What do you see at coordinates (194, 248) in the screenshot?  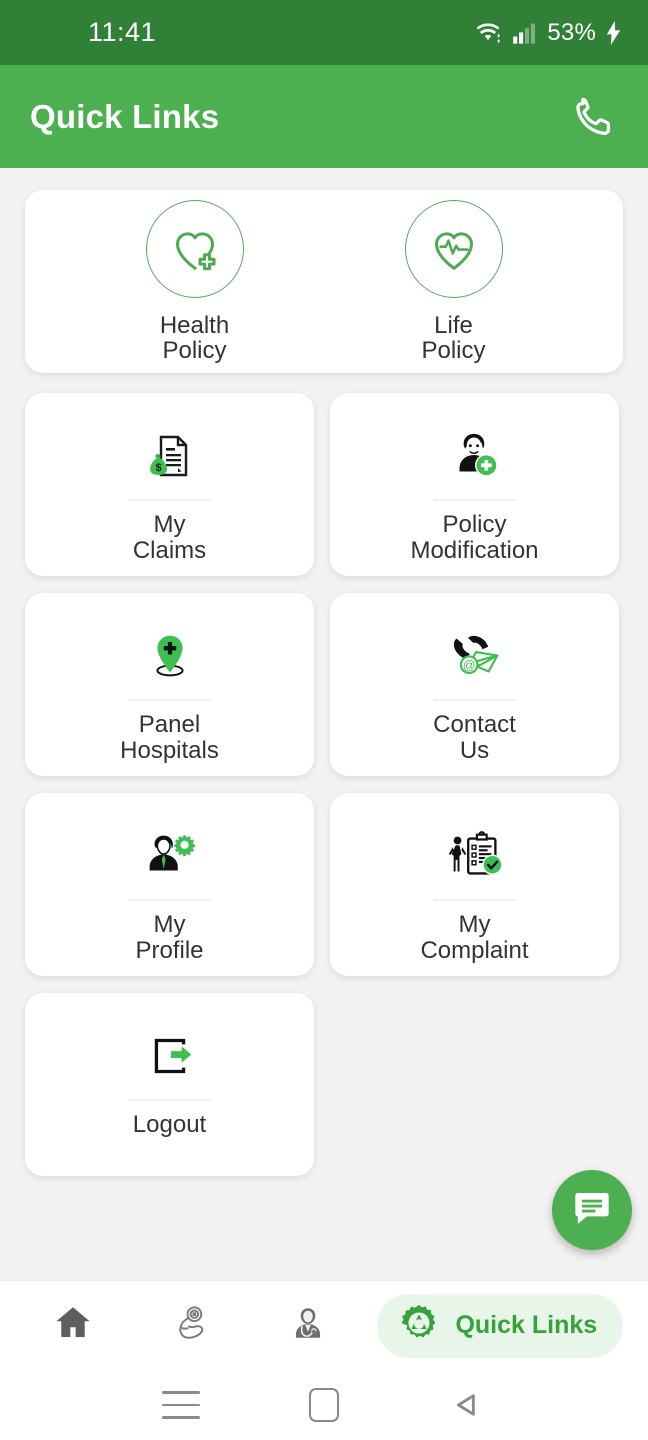 I see `heart-plus-icon` at bounding box center [194, 248].